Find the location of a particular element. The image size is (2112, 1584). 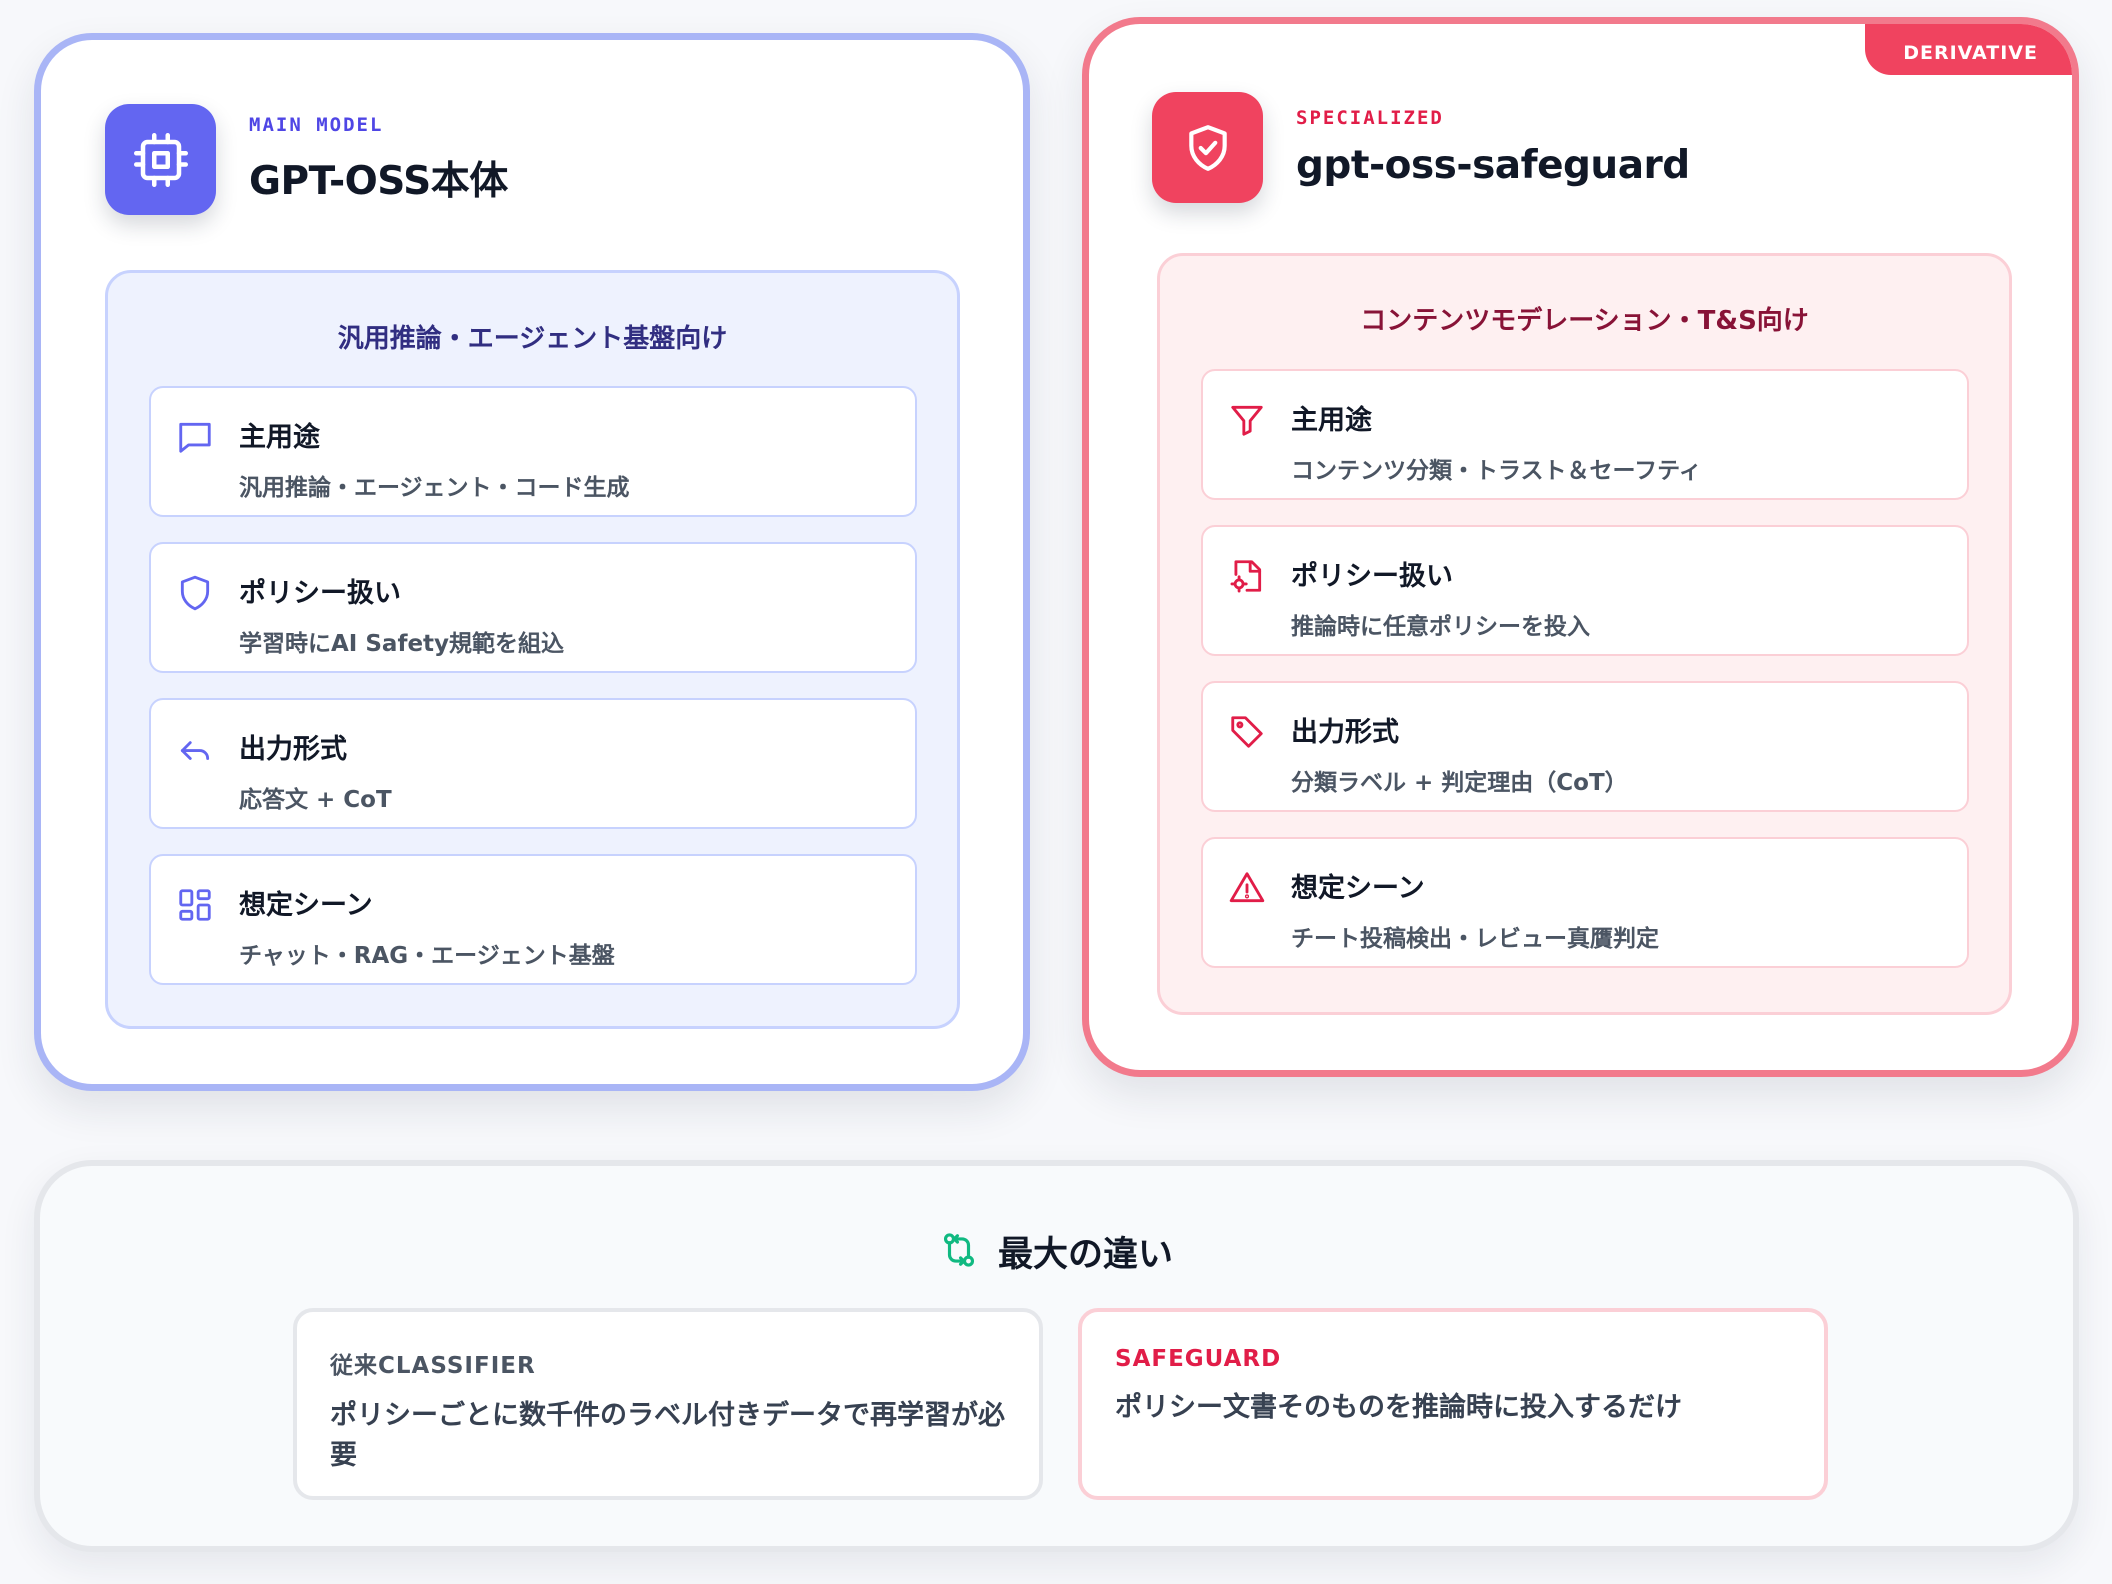

file-gear-icon is located at coordinates (1247, 576).